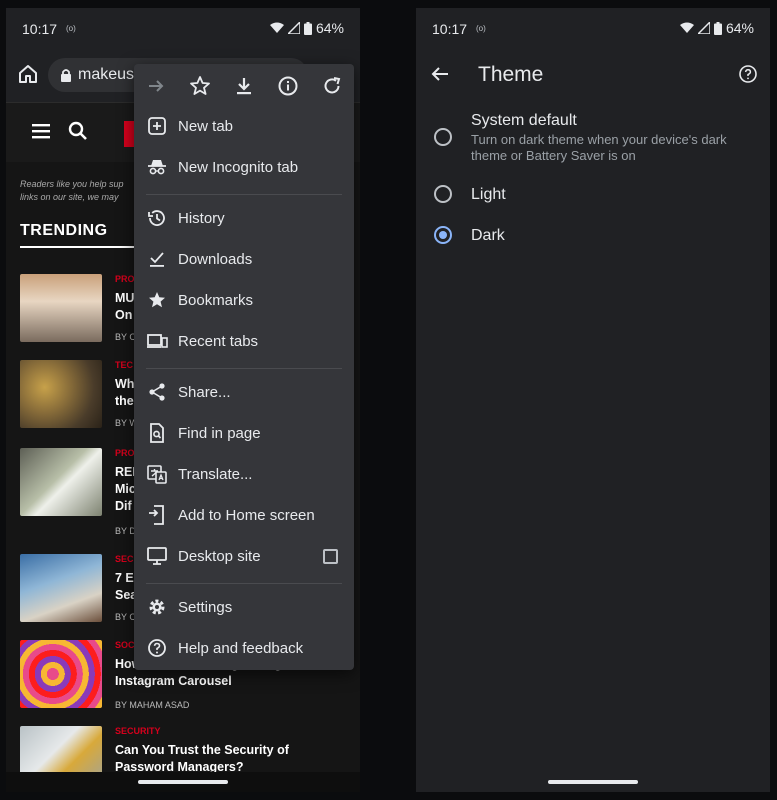 The image size is (777, 800). I want to click on menu-item-desktop-site: Desktop site, so click(244, 556).